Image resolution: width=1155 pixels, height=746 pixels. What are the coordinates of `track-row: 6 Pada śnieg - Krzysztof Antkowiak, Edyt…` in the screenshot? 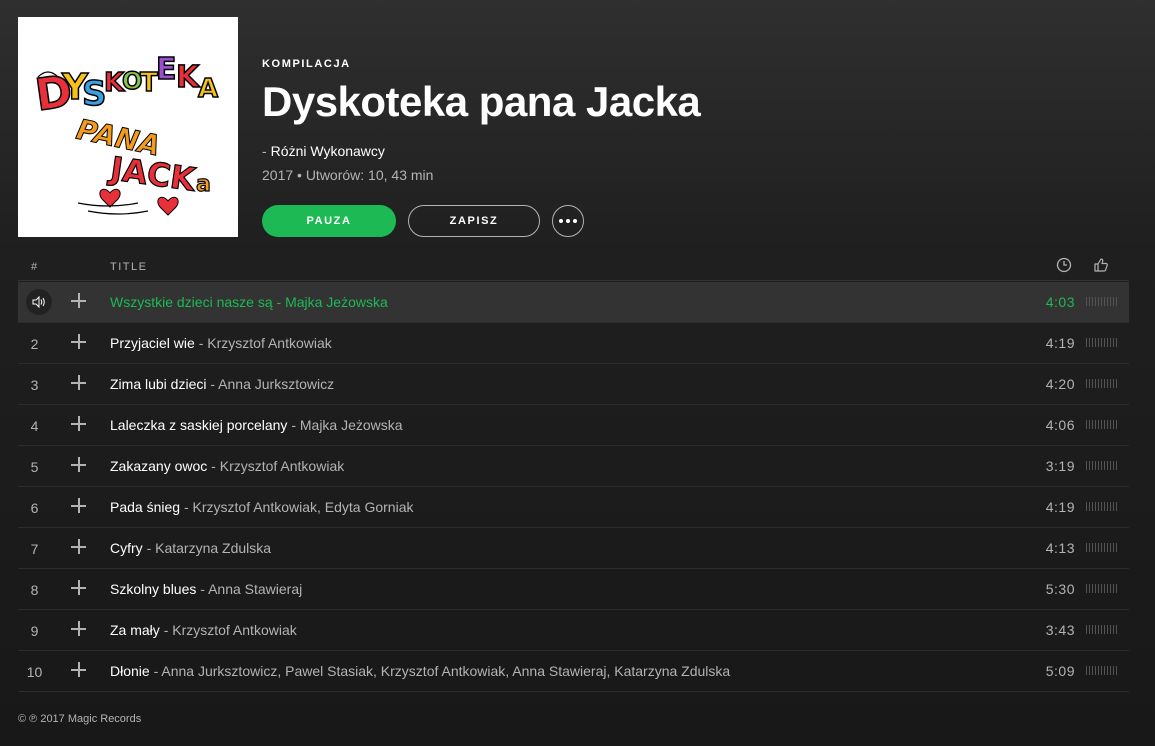 It's located at (573, 507).